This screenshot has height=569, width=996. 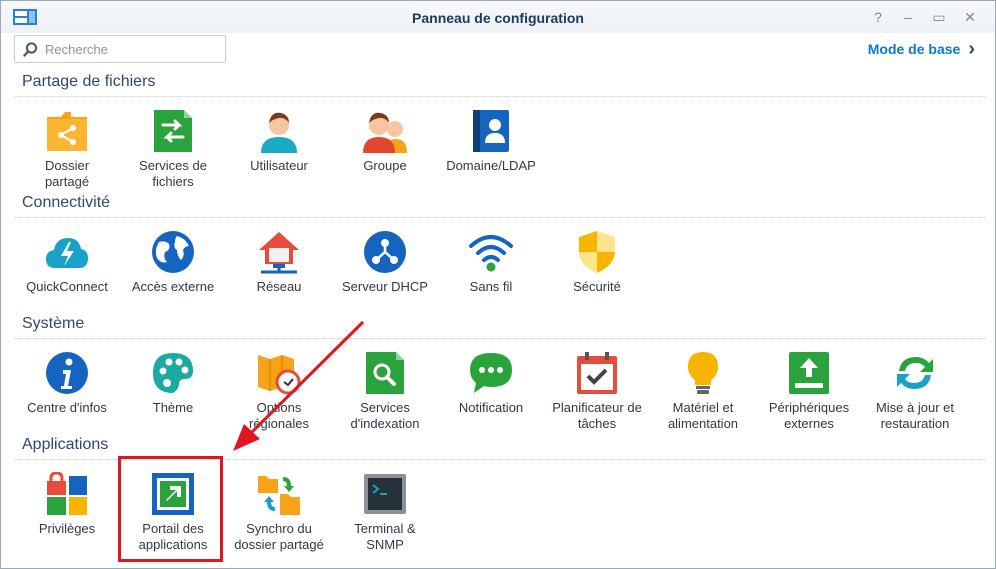 I want to click on external-devices-icon, so click(x=809, y=373).